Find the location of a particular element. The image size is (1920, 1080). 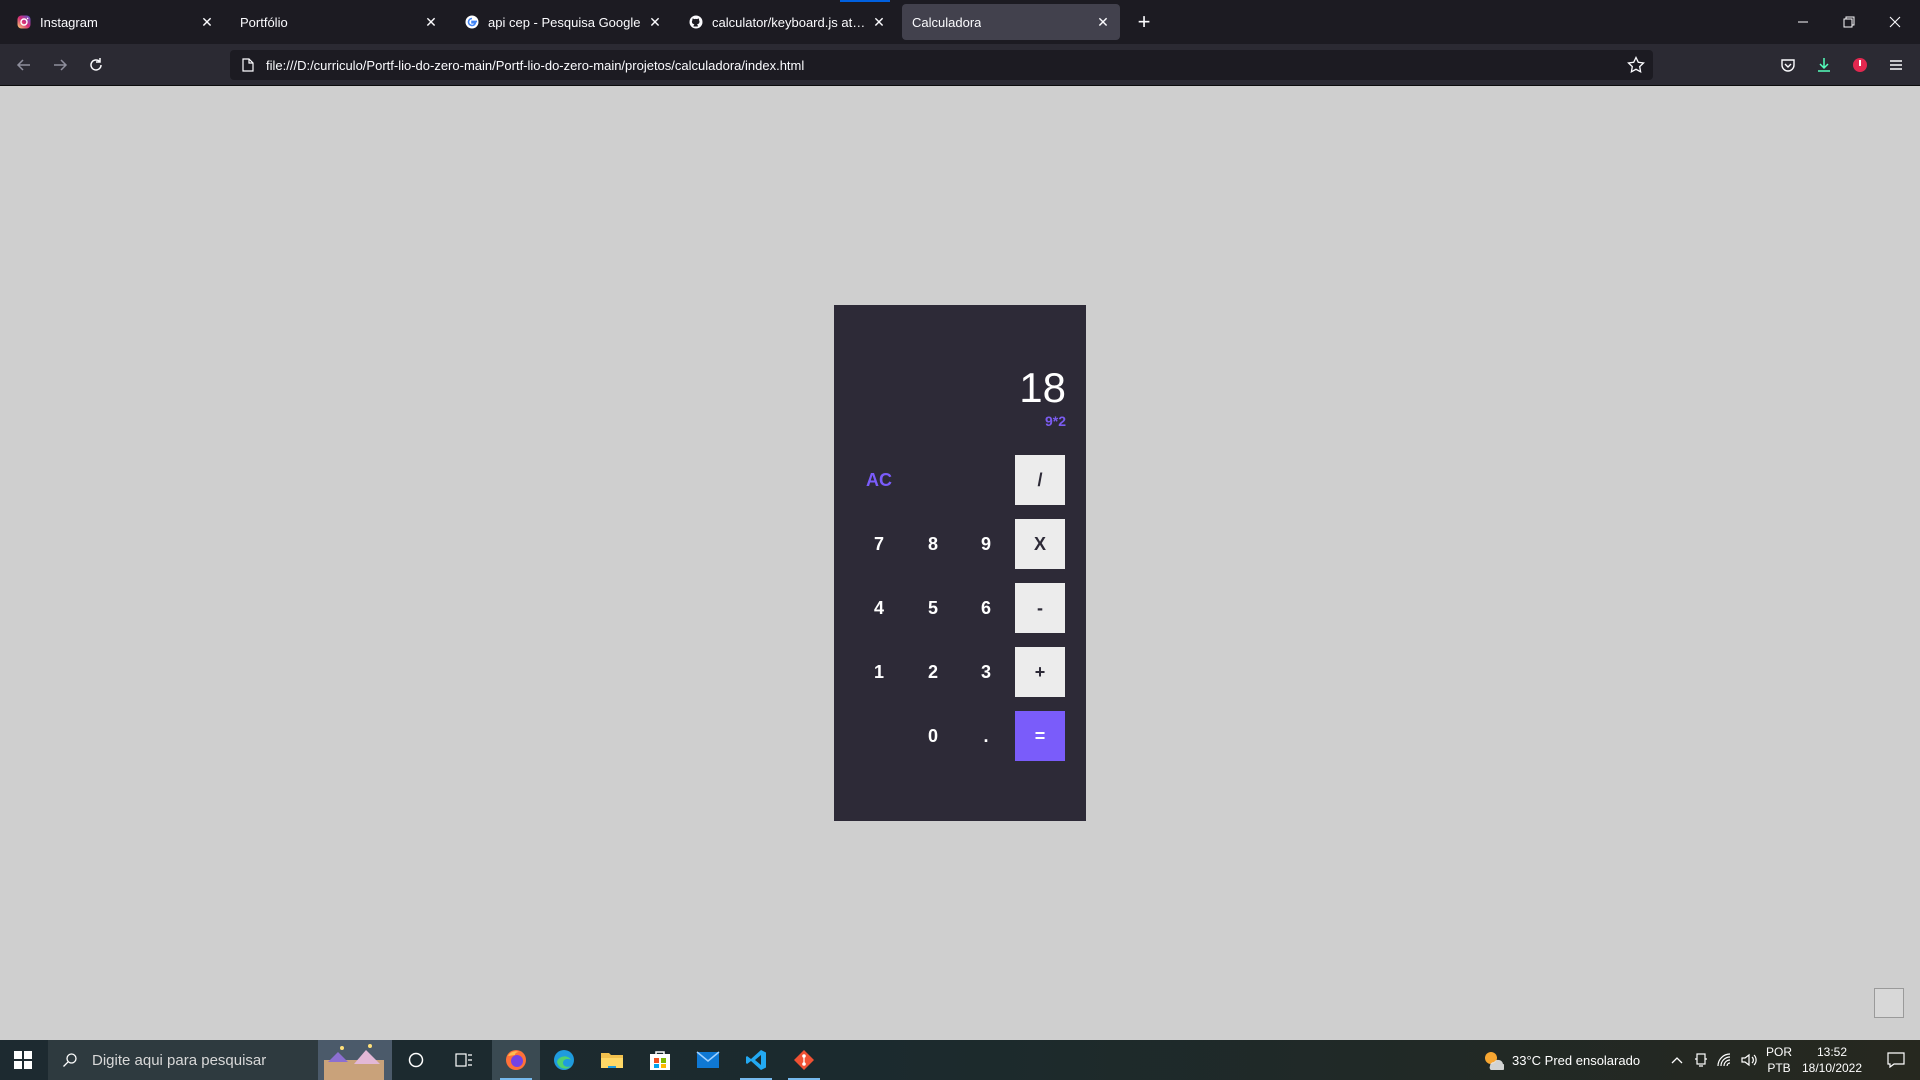

task-view-button is located at coordinates (464, 1060).